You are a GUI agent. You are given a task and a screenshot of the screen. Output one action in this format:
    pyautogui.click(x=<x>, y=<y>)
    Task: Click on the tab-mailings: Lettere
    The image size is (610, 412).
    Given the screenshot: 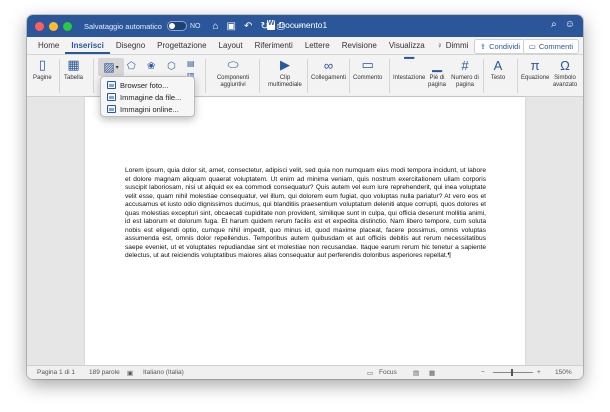 What is the action you would take?
    pyautogui.click(x=317, y=46)
    